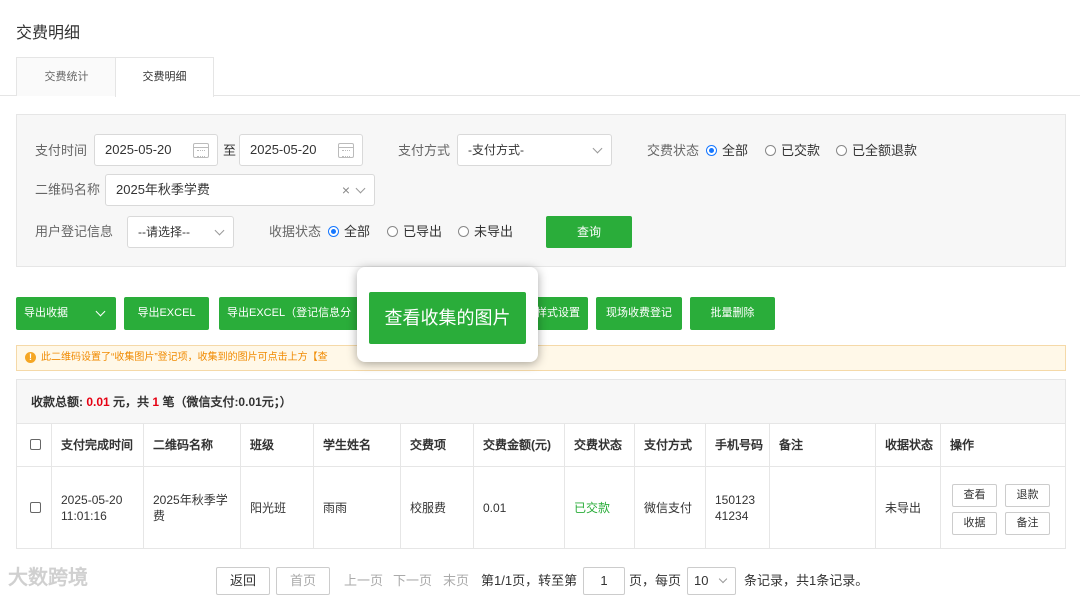  What do you see at coordinates (885, 150) in the screenshot?
I see `status-option-refunded: 已全额退款` at bounding box center [885, 150].